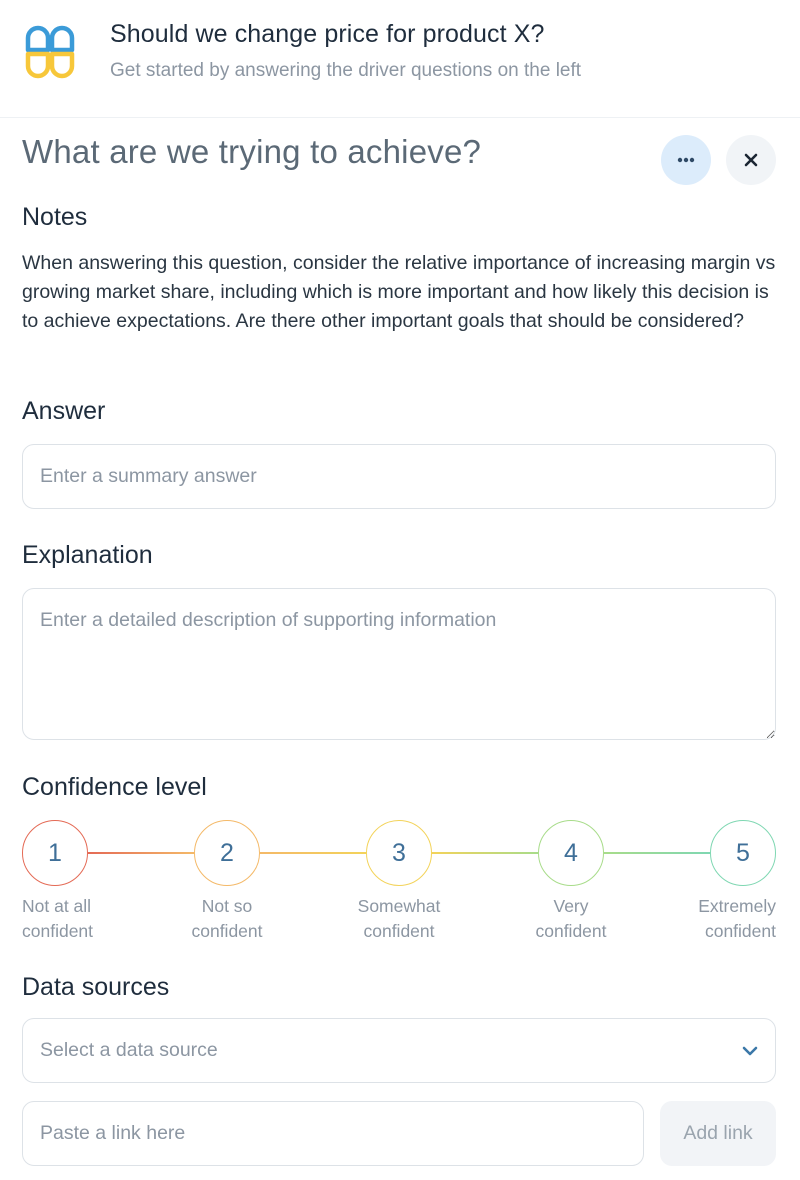 The height and width of the screenshot is (1180, 800). Describe the element at coordinates (399, 919) in the screenshot. I see `confidence-caption-3: Somewhat confident` at that location.